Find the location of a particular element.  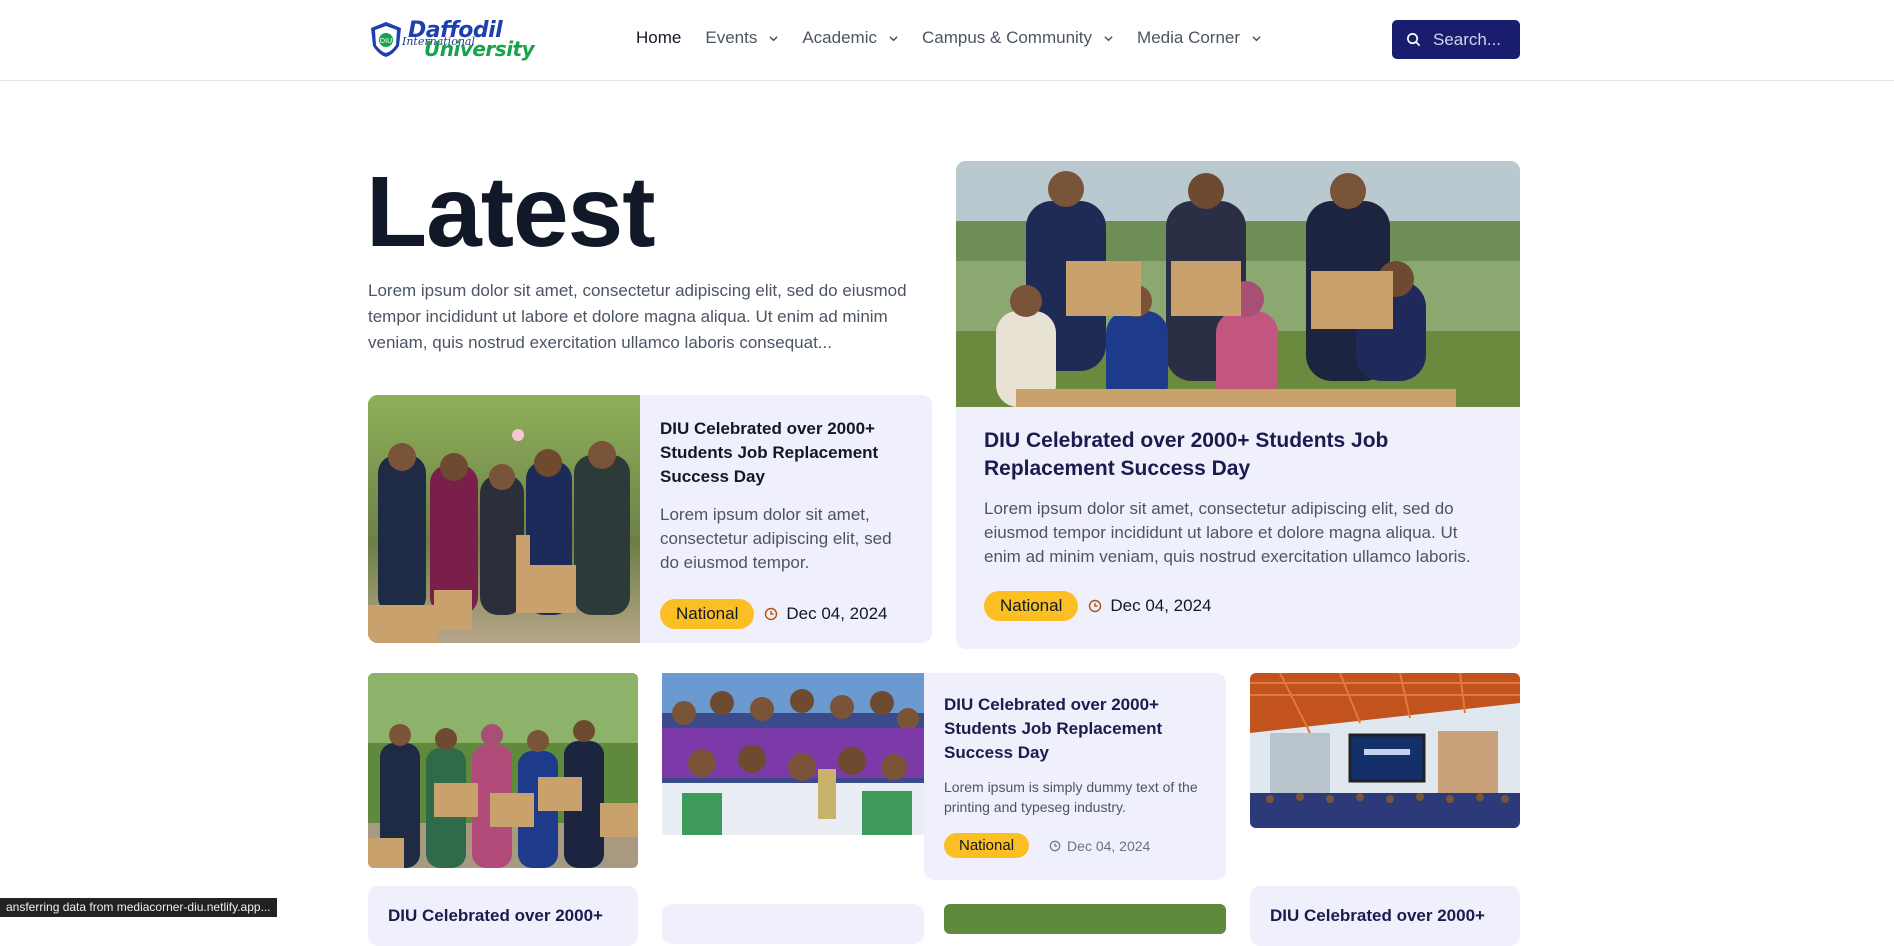

nav-item-media-corner: Media Corner is located at coordinates (1199, 38).